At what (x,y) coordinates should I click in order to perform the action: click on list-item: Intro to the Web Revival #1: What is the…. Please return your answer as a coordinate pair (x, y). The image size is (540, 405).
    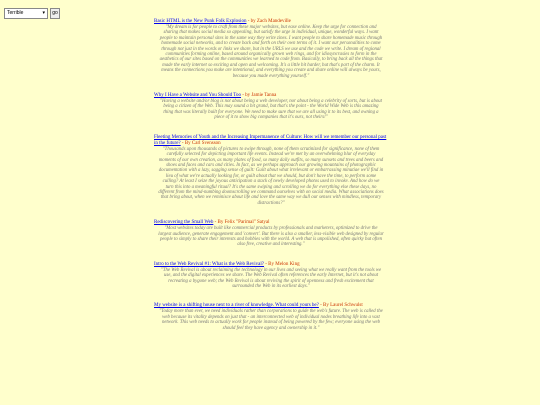
    Looking at the image, I should click on (271, 276).